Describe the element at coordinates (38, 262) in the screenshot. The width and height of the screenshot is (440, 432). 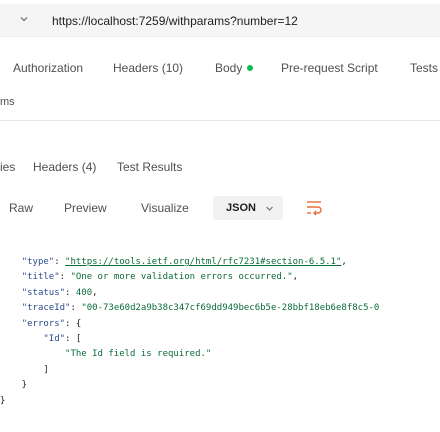
I see `json-key: "type"` at that location.